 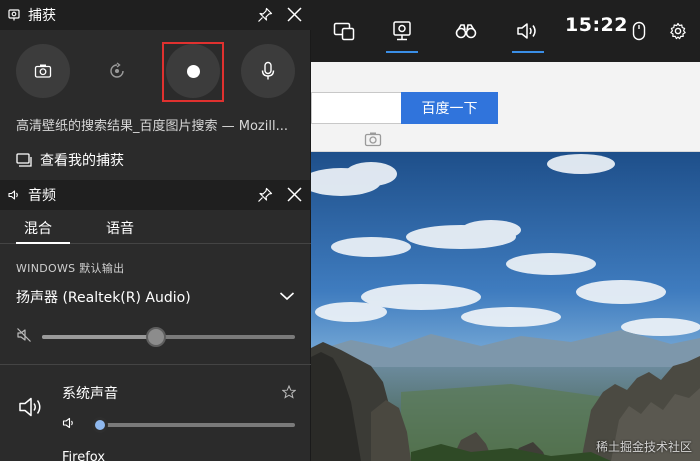 What do you see at coordinates (70, 268) in the screenshot?
I see `default-output-label: WINDOWS 默认输出` at bounding box center [70, 268].